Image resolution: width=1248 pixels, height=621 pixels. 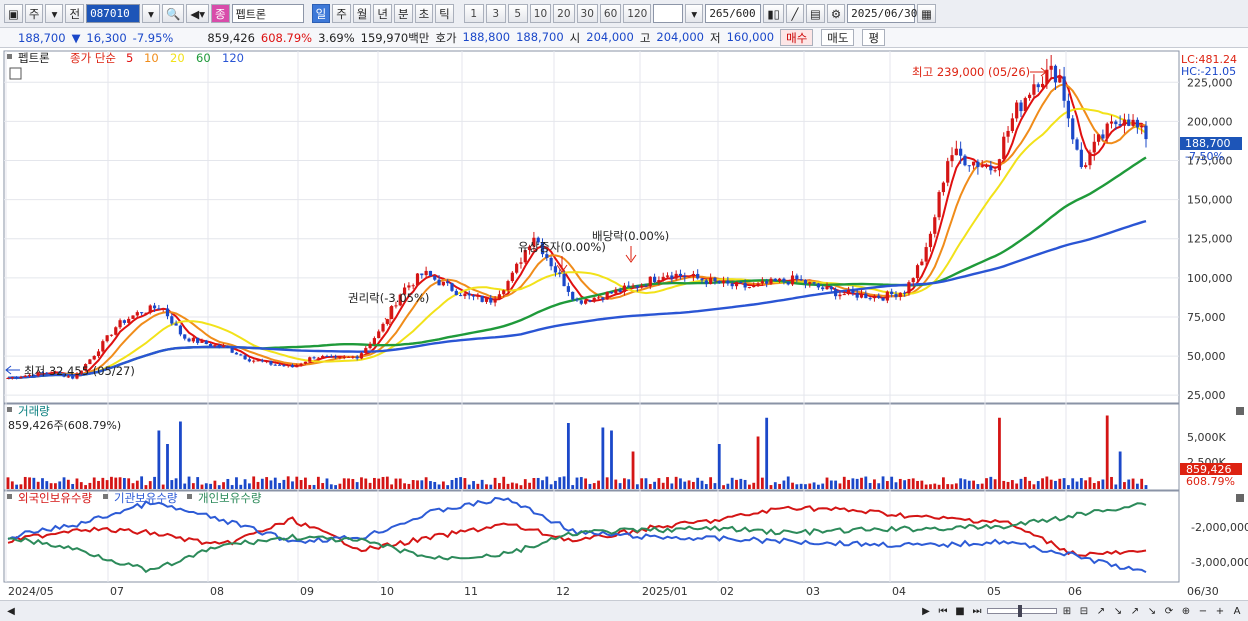 What do you see at coordinates (971, 72) in the screenshot?
I see `high-annotation: 최고 239,000 (05/26)` at bounding box center [971, 72].